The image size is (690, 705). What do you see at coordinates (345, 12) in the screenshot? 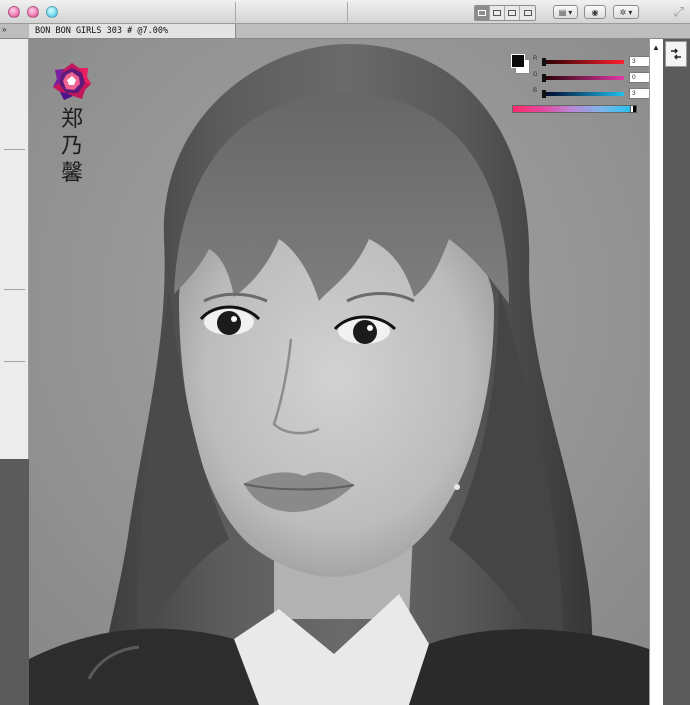
I see `window-titlebar: ▤ ▾ ◉ ✲ ▾ ⤢` at bounding box center [345, 12].